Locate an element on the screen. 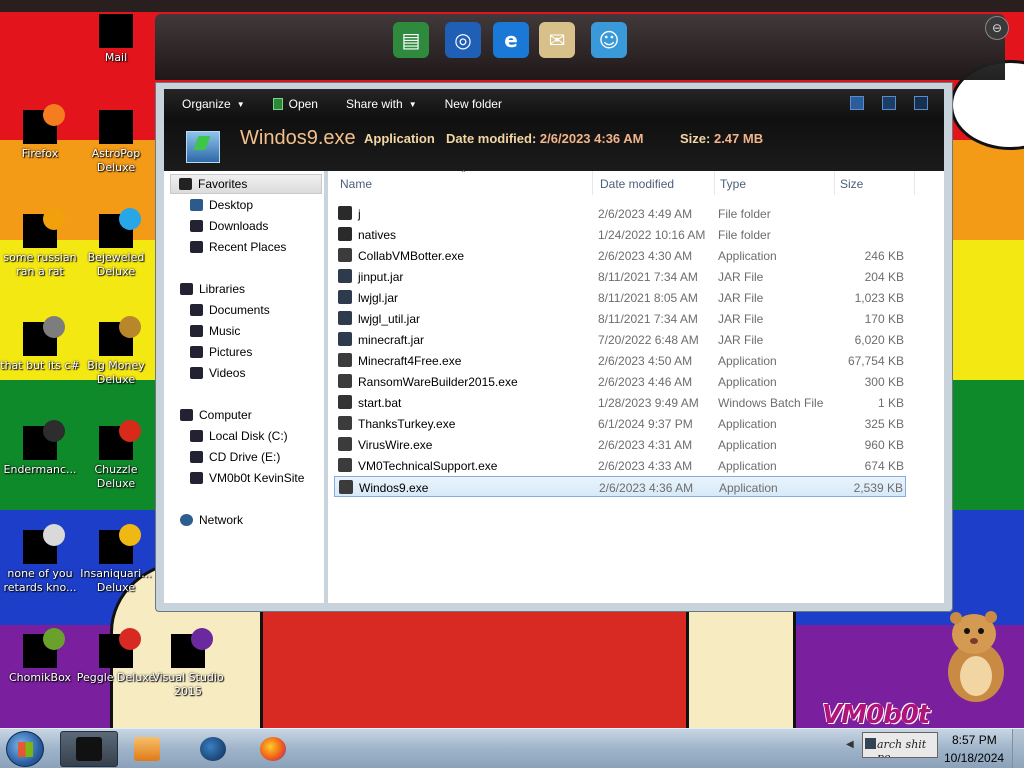 The width and height of the screenshot is (1024, 768). show-desktop-button is located at coordinates (1018, 748).